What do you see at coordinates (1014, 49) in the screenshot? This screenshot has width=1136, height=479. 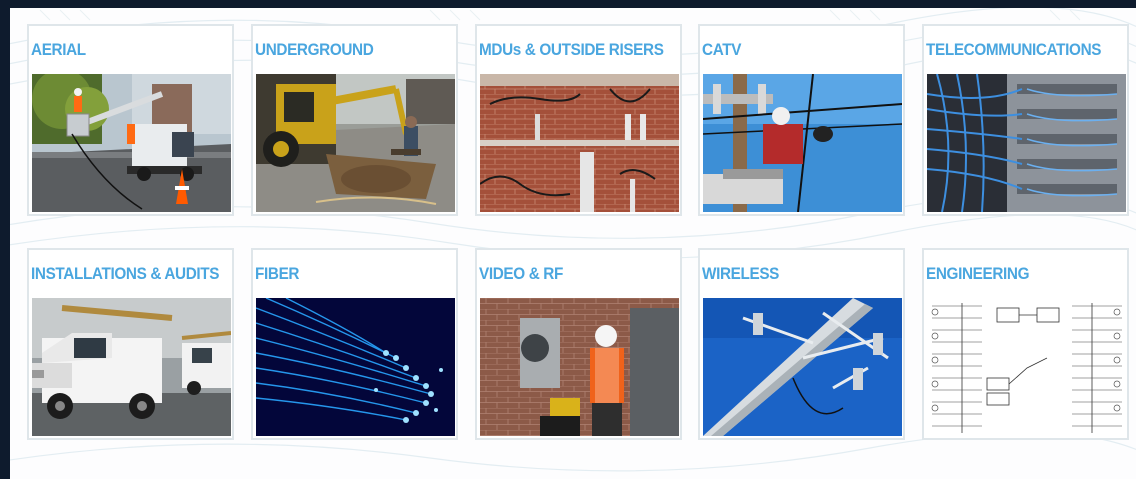 I see `card-title: TELECOMMUNICATIONS` at bounding box center [1014, 49].